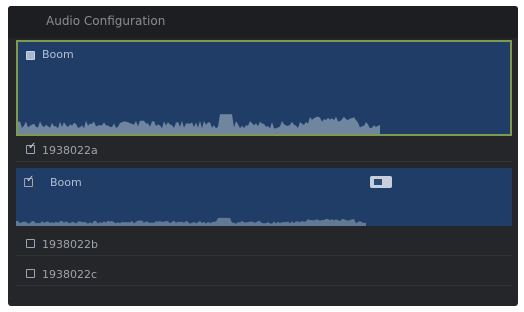  What do you see at coordinates (106, 21) in the screenshot?
I see `window-title: Audio Configuration` at bounding box center [106, 21].